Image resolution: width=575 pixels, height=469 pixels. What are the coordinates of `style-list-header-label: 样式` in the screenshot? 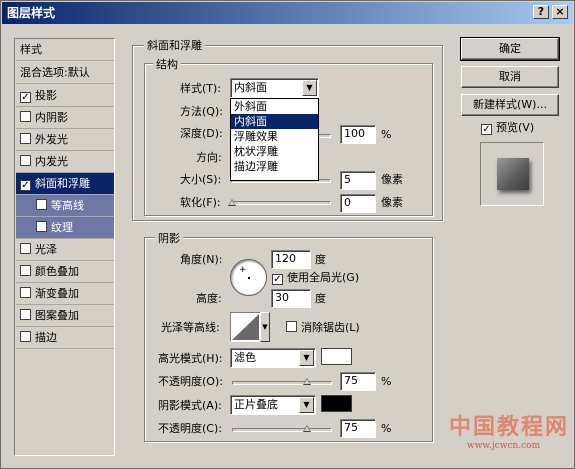 It's located at (31, 49).